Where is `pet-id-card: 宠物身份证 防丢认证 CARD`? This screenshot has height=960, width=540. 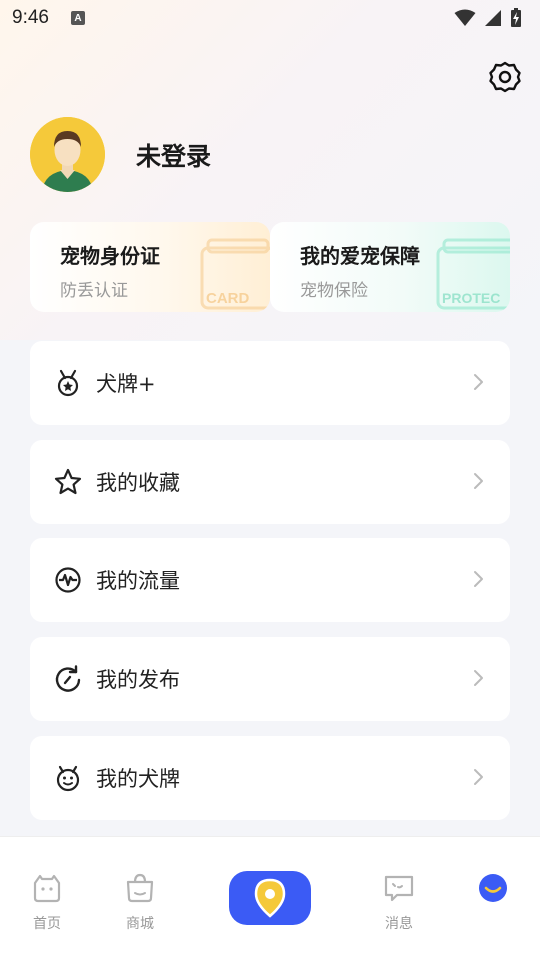
pet-id-card: 宠物身份证 防丢认证 CARD is located at coordinates (150, 267).